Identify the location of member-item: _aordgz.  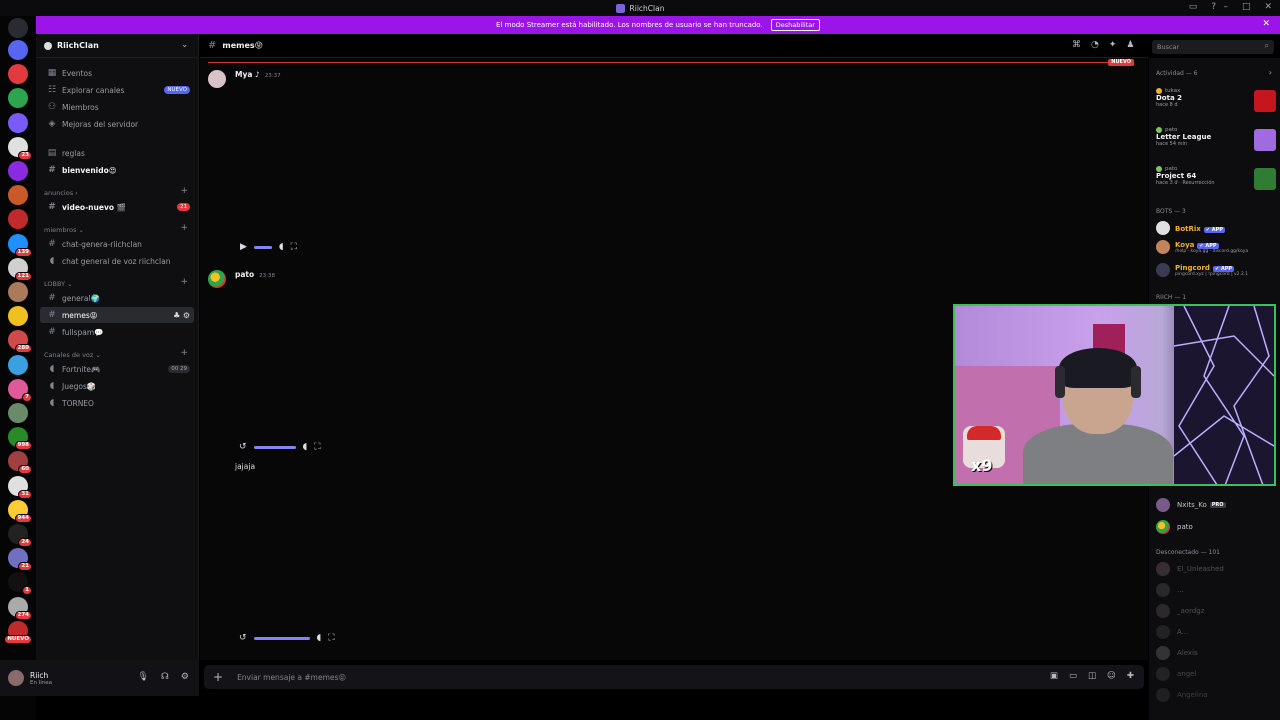
(1180, 611).